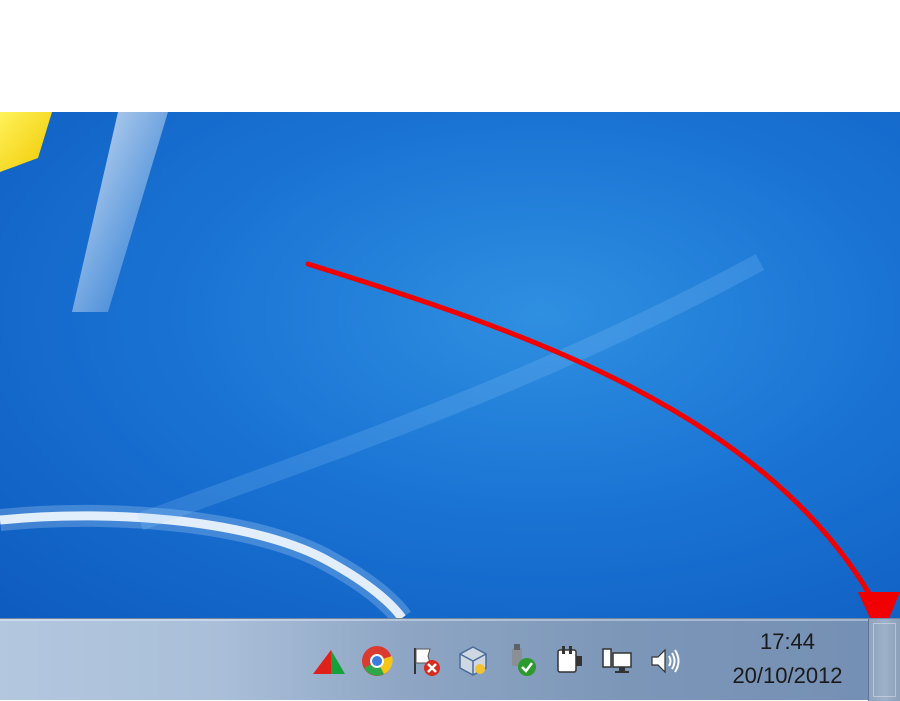 The width and height of the screenshot is (900, 701). I want to click on action-center-flag-icon, so click(425, 661).